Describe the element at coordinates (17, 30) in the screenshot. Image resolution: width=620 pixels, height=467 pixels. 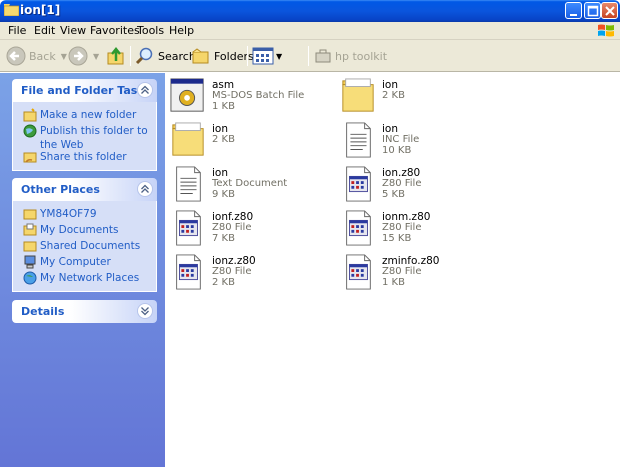
I see `menu-file: File` at that location.